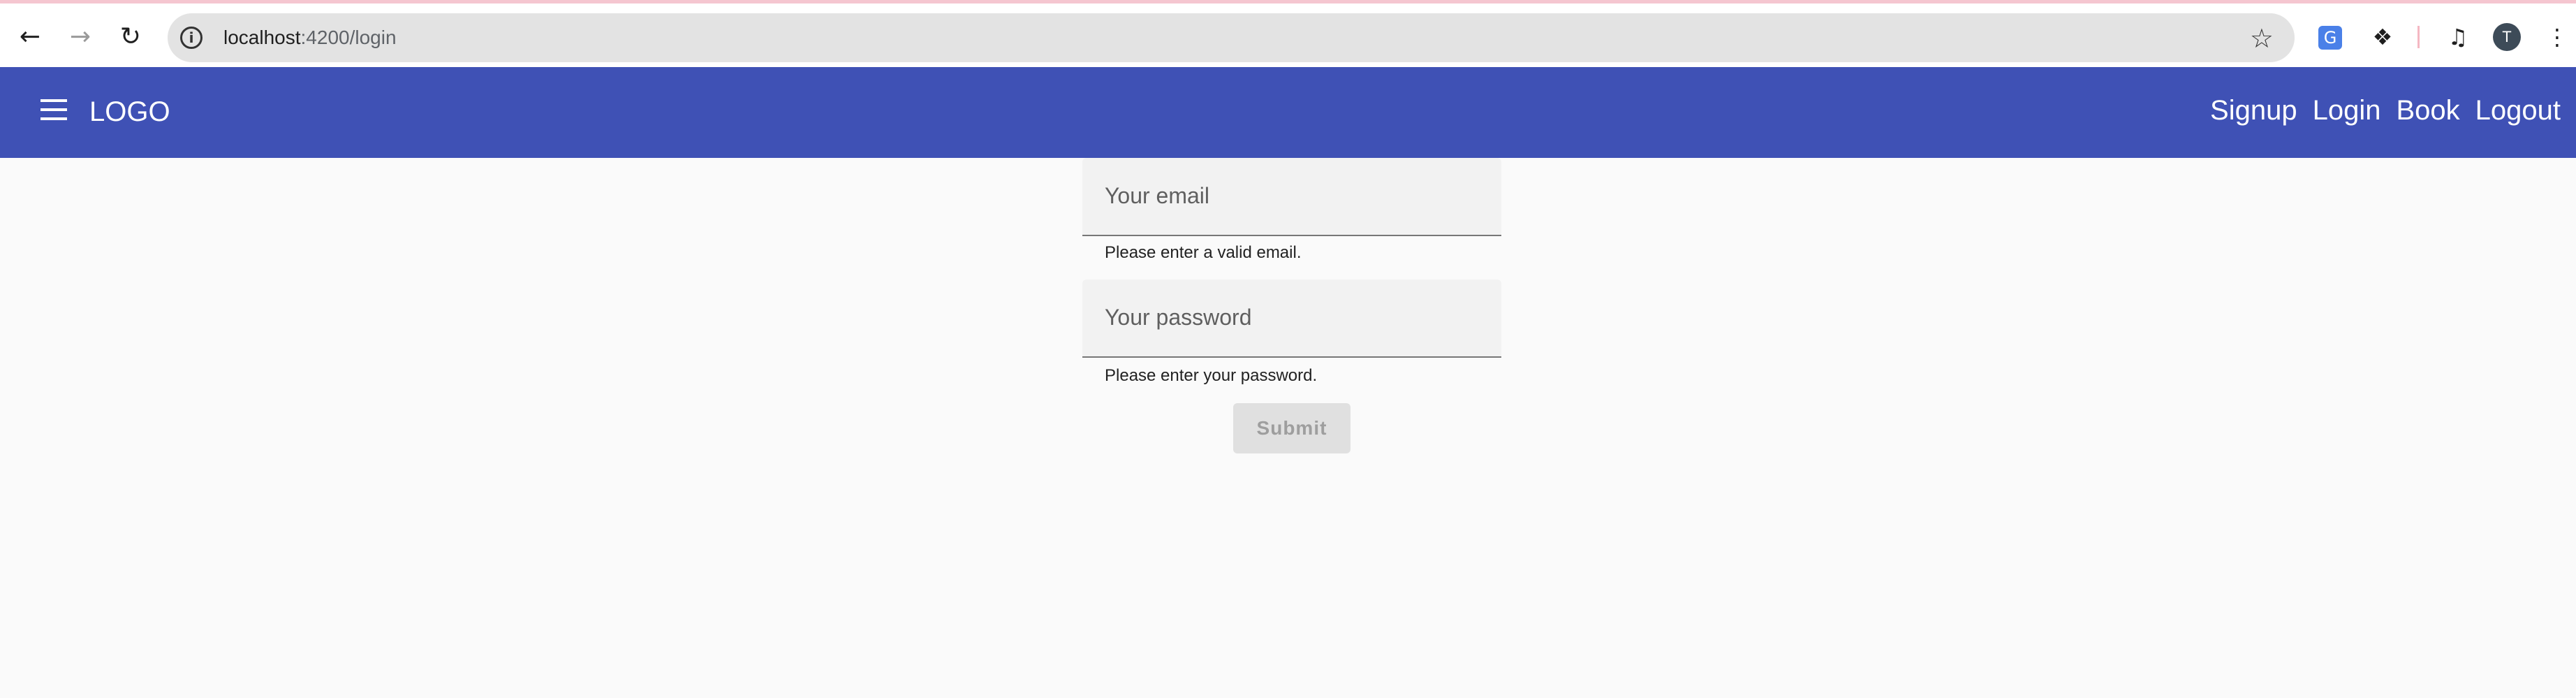  I want to click on extensions-puzzle-icon: ❖, so click(2382, 37).